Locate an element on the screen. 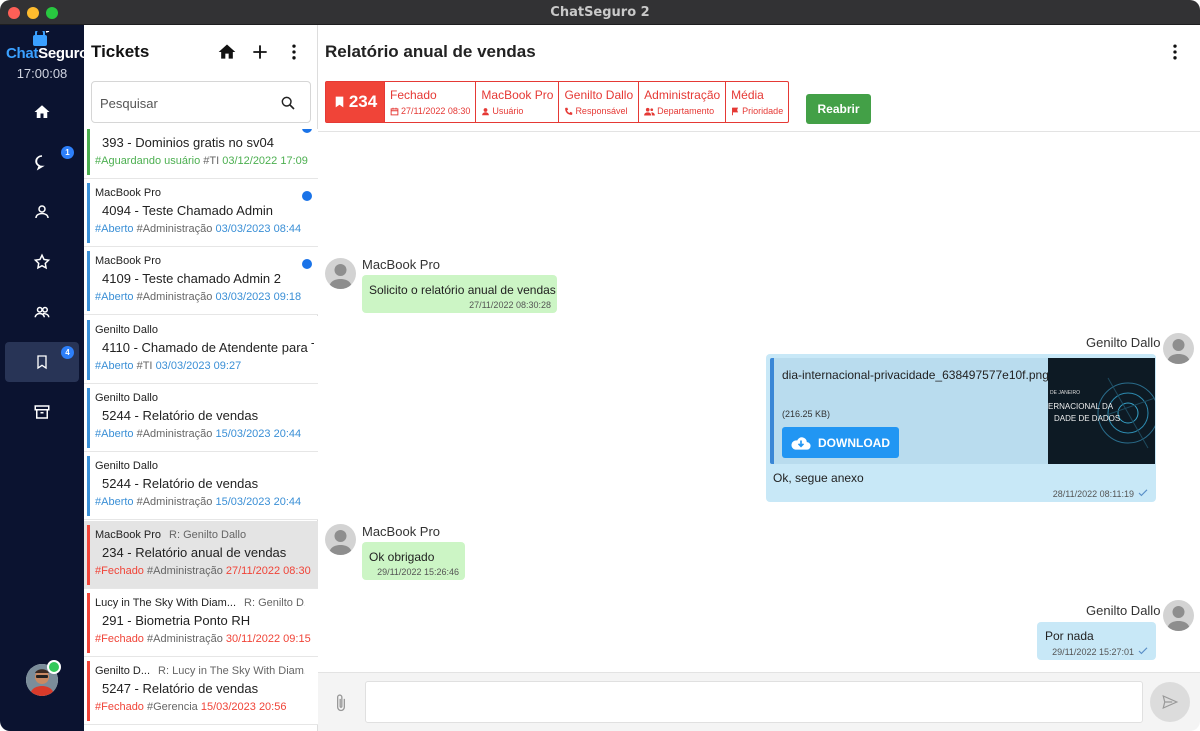  nav-archive is located at coordinates (42, 412).